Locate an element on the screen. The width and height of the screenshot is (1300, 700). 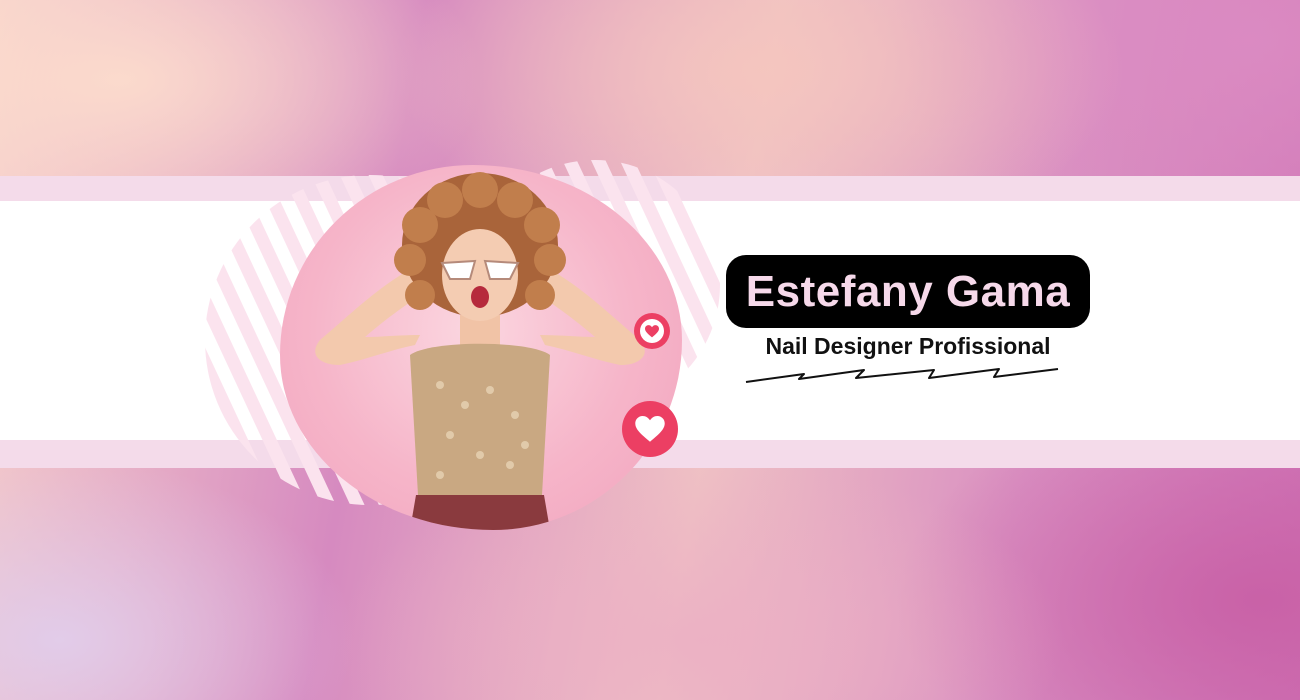
squiggle-underline is located at coordinates (902, 375).